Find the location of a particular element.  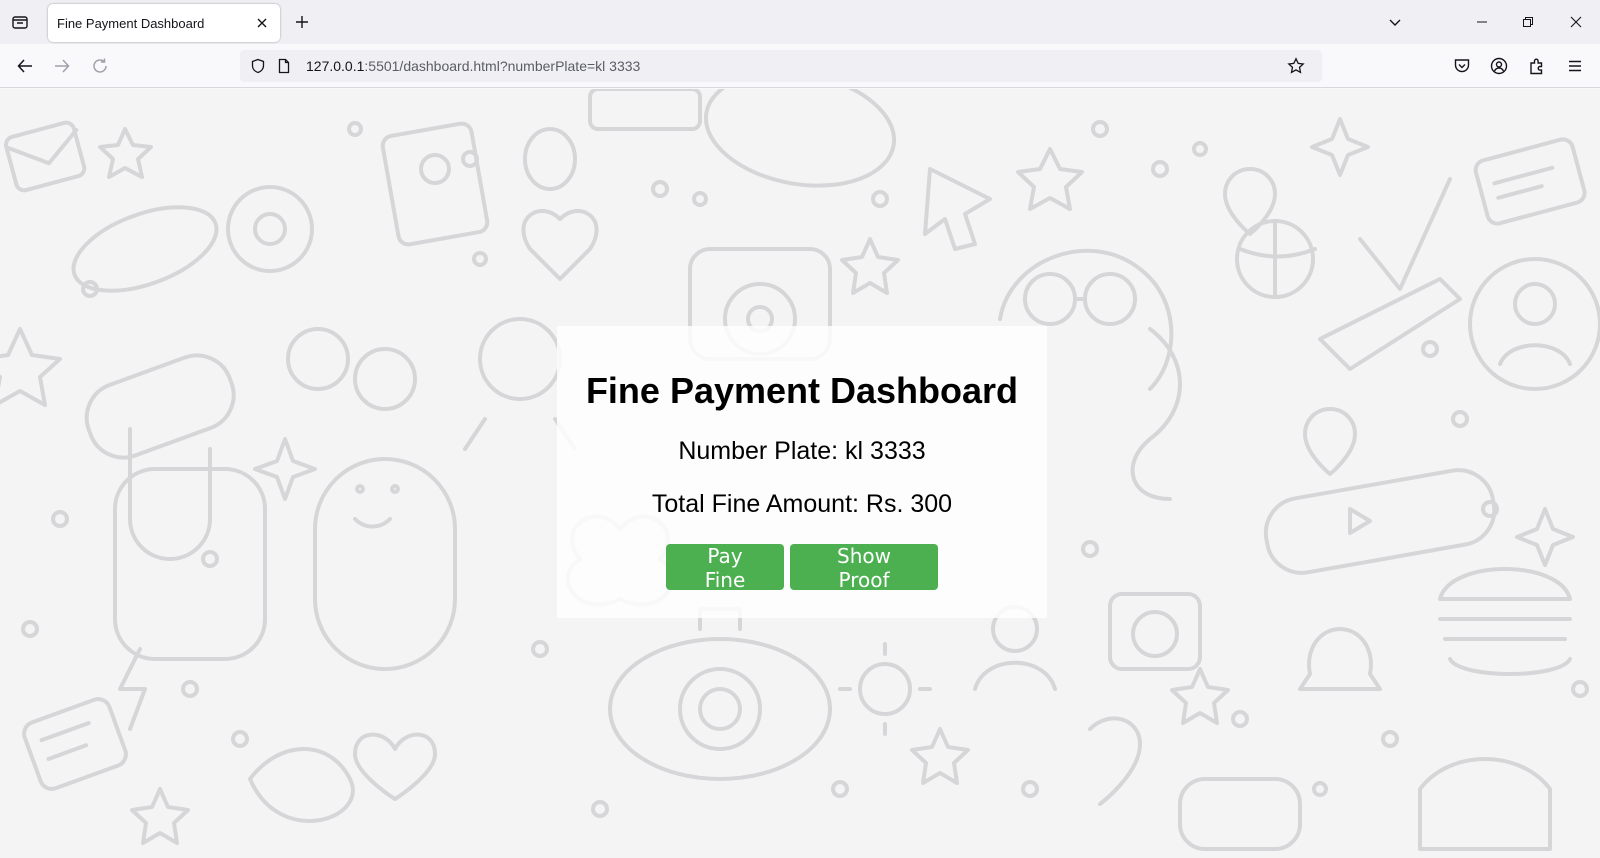

pay-fine-button: Pay Fine is located at coordinates (725, 568).